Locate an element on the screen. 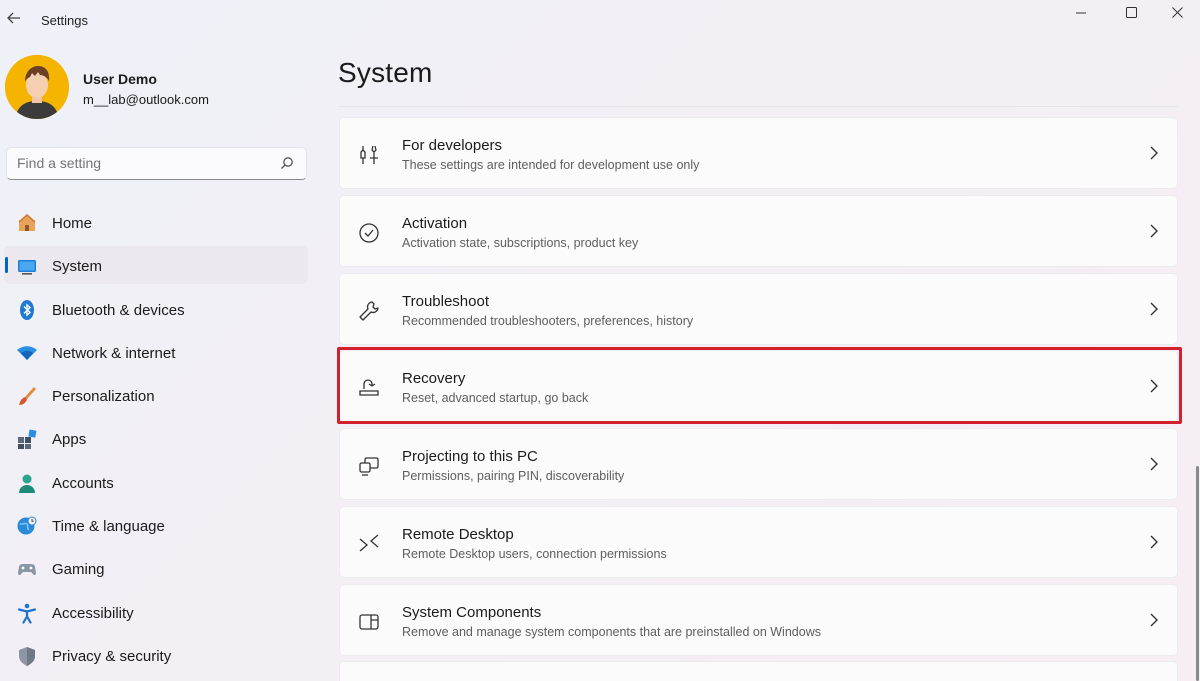 The width and height of the screenshot is (1200, 681). sidebar-item-accessibility: Accessibility is located at coordinates (156, 612).